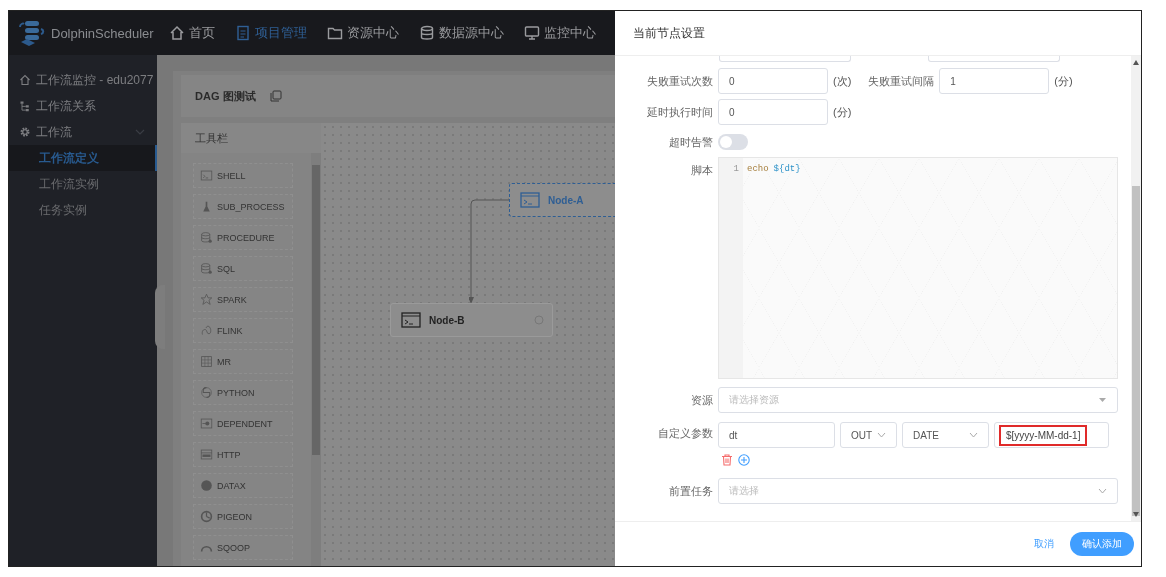 The width and height of the screenshot is (1166, 577). I want to click on star-icon, so click(206, 299).